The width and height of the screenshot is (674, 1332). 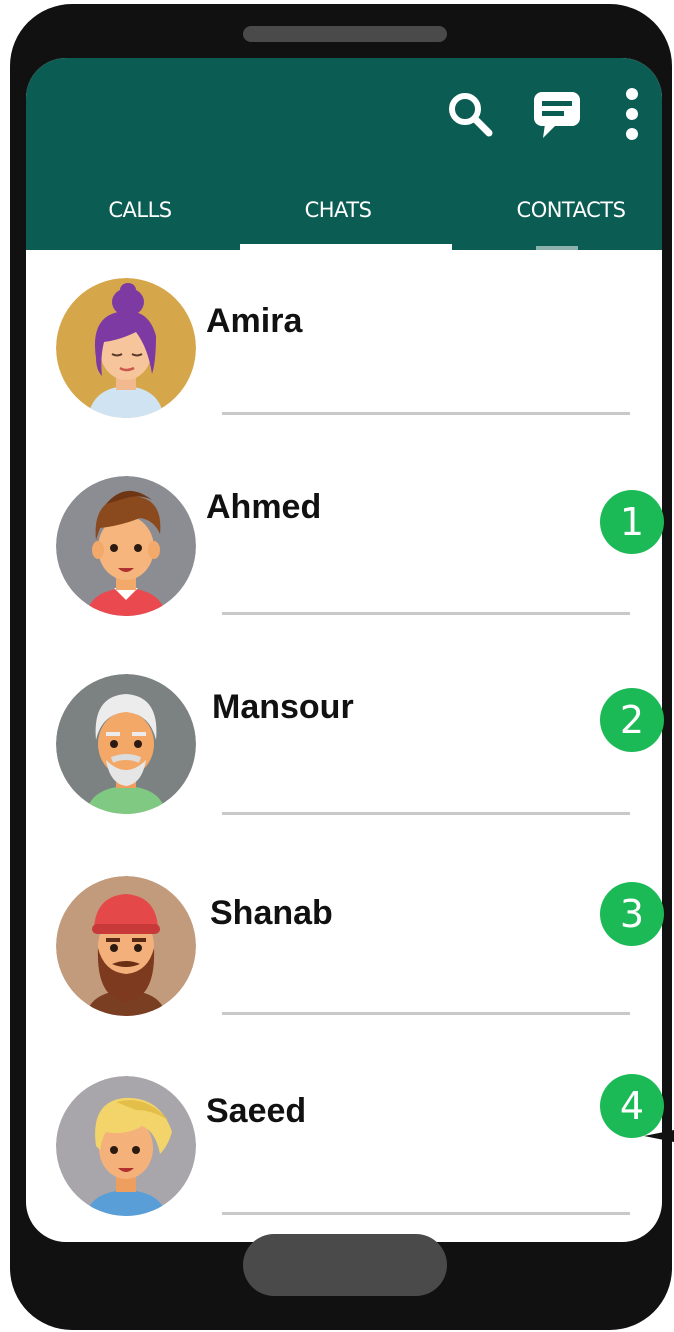 What do you see at coordinates (345, 34) in the screenshot?
I see `phone-speaker` at bounding box center [345, 34].